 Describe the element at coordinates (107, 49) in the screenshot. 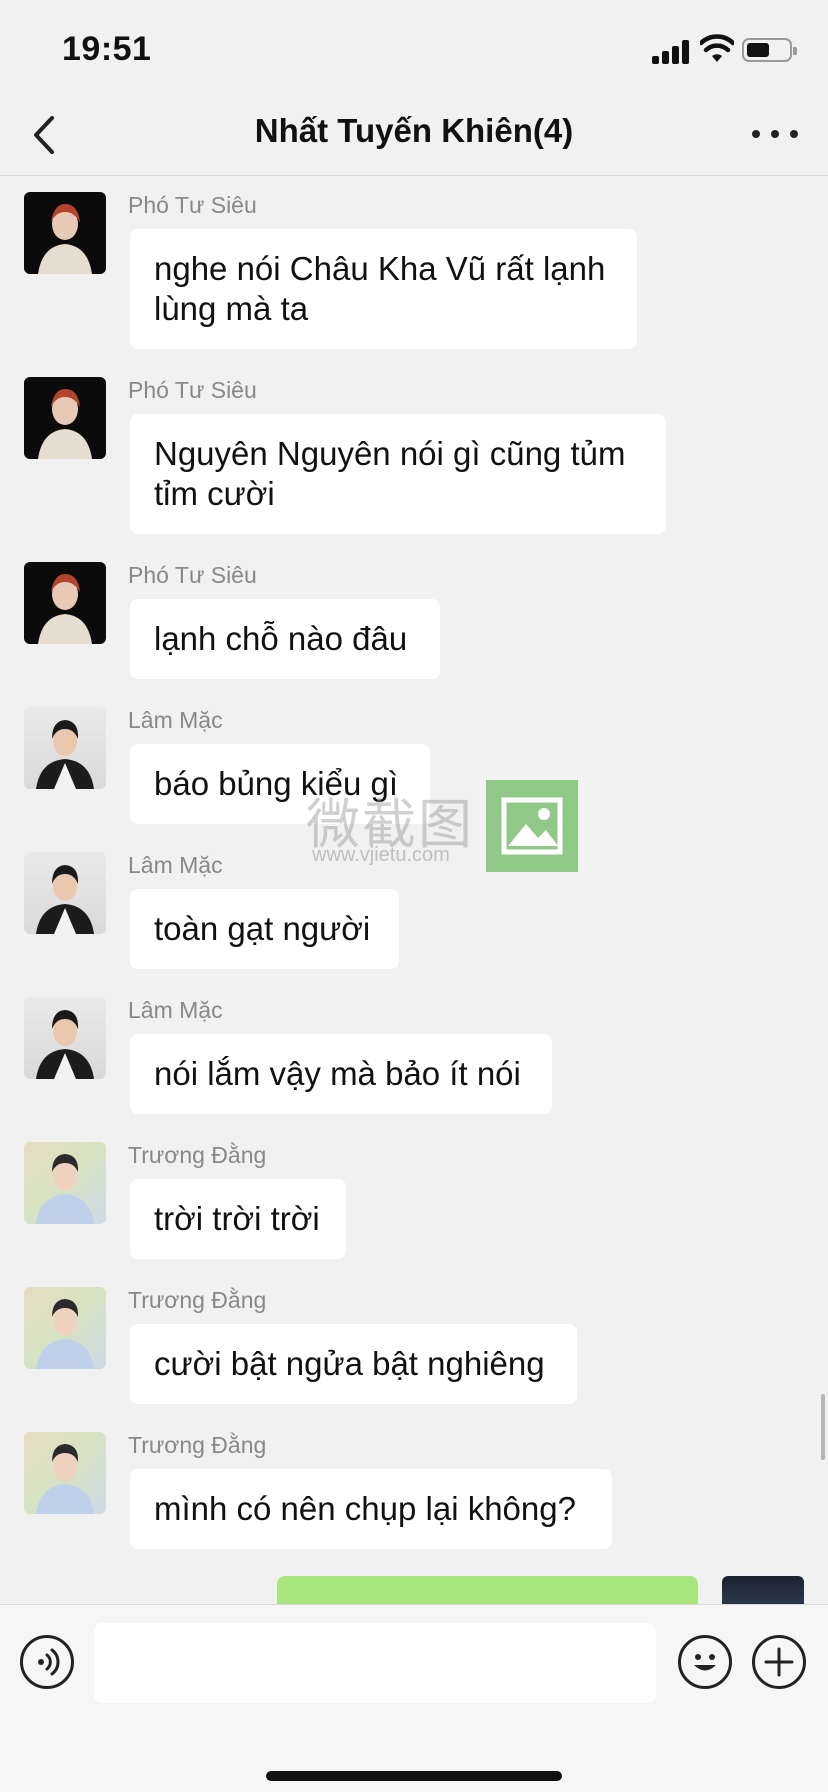

I see `status-time: 19:51` at that location.